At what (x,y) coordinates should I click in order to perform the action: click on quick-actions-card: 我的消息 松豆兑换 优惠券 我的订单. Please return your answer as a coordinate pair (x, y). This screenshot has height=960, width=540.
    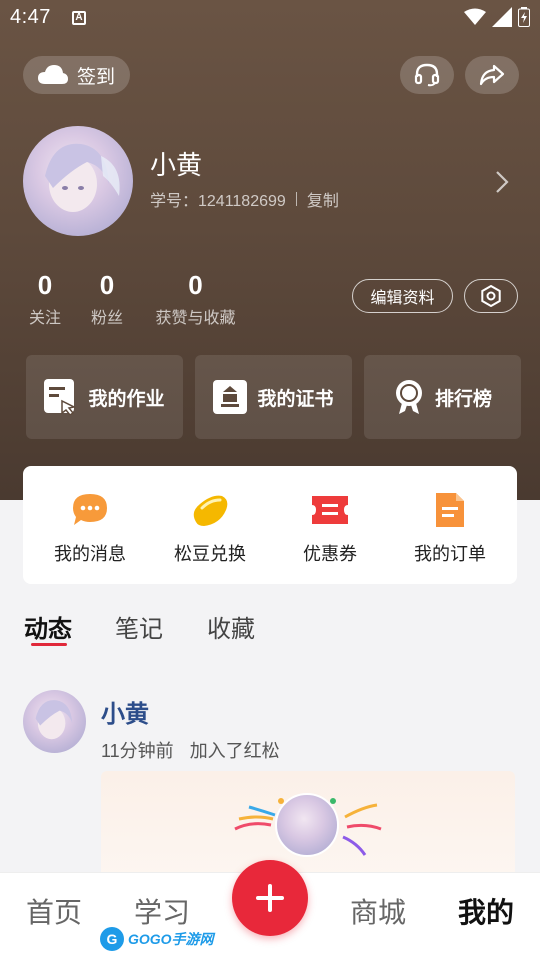
    Looking at the image, I should click on (270, 525).